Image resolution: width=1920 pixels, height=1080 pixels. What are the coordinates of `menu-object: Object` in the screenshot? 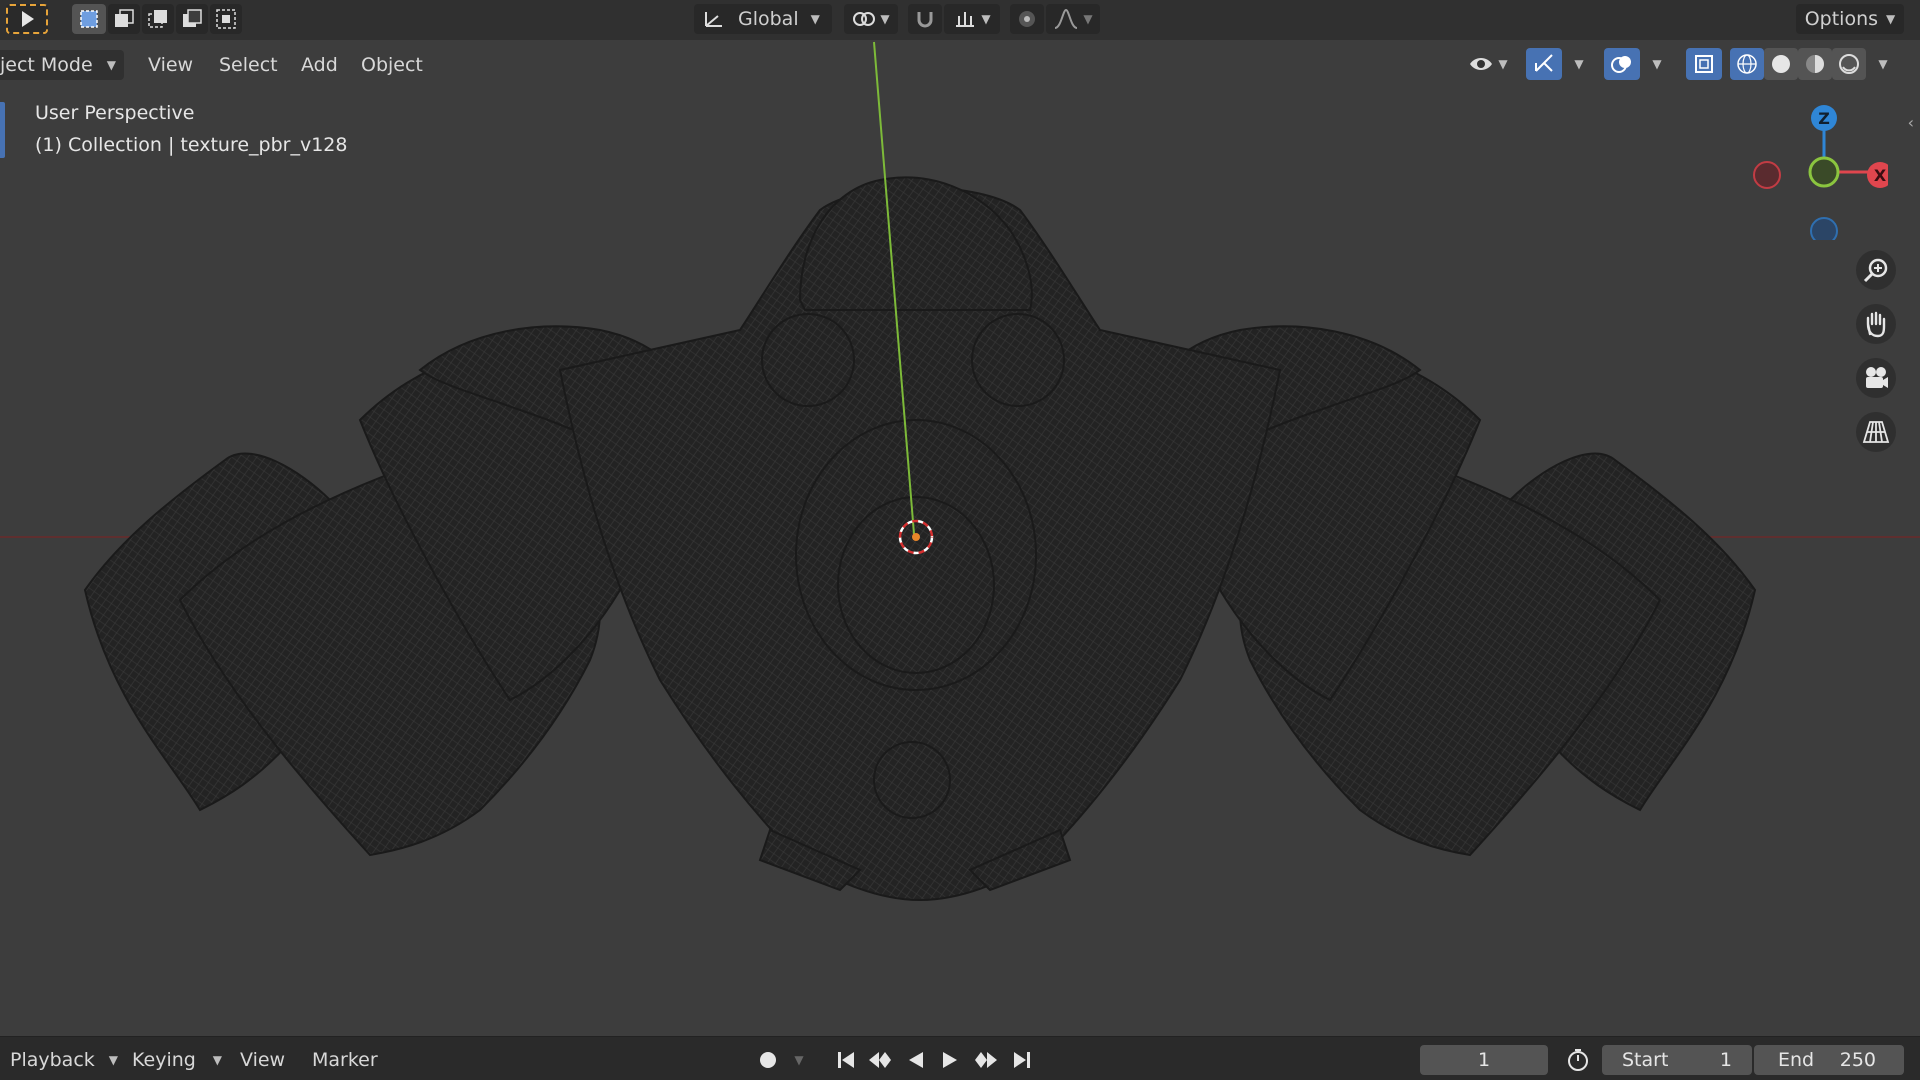 It's located at (392, 65).